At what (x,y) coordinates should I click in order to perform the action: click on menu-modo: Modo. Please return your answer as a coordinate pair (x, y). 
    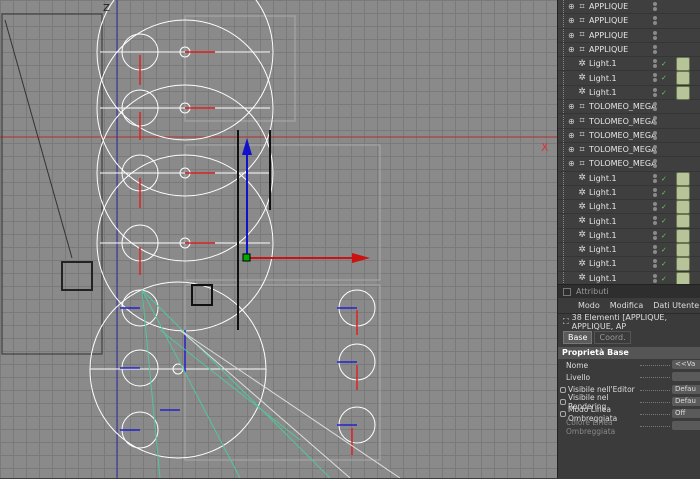
    Looking at the image, I should click on (589, 305).